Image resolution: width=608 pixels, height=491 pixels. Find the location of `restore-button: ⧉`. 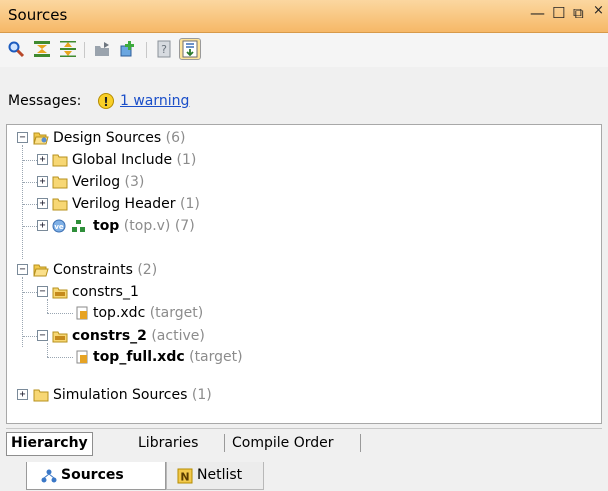

restore-button: ⧉ is located at coordinates (578, 13).